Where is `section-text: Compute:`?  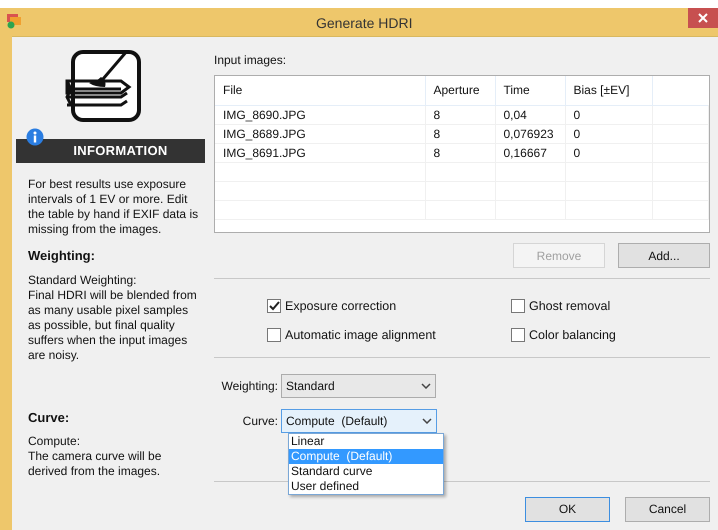 section-text: Compute: is located at coordinates (55, 441).